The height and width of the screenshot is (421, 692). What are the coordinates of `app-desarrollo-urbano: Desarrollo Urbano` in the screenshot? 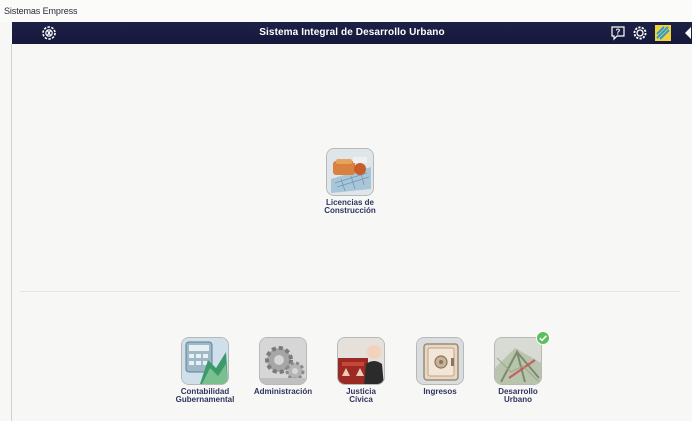 It's located at (518, 367).